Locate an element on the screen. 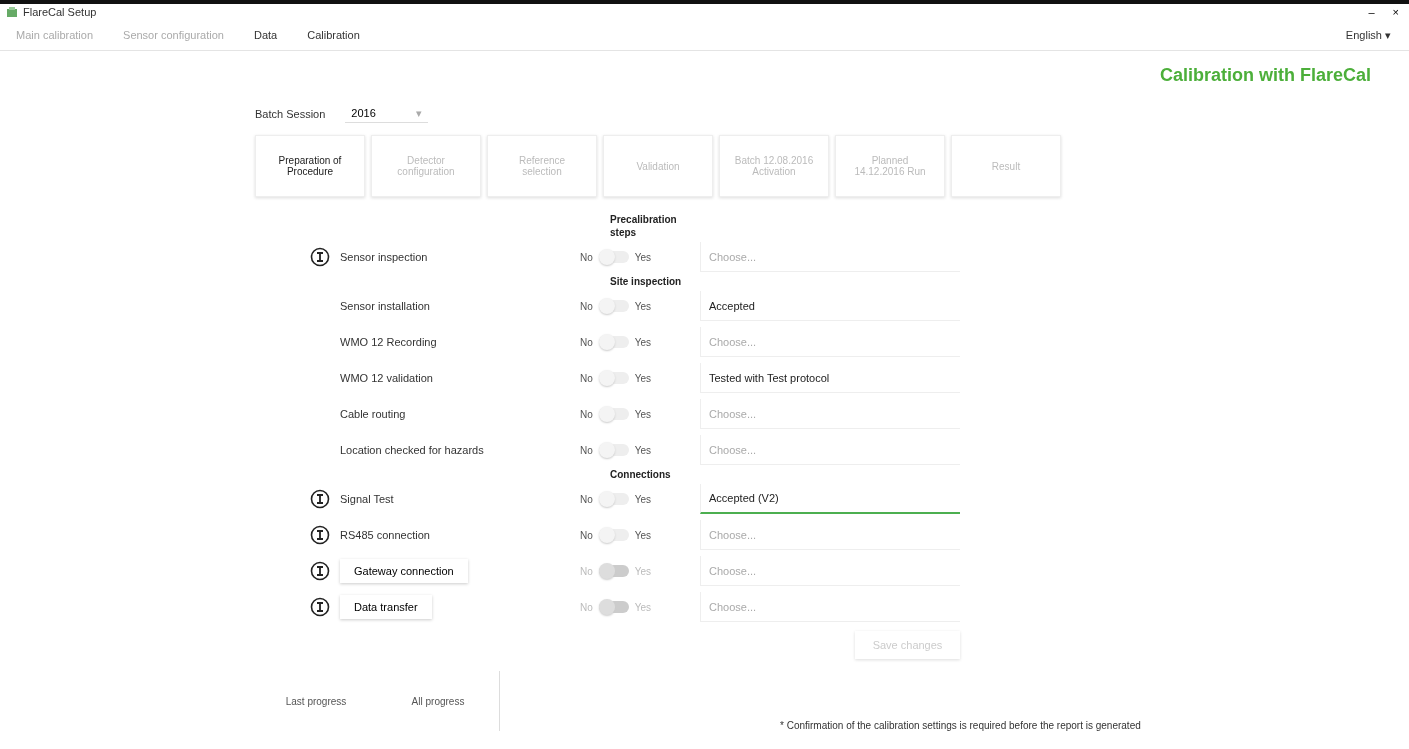 This screenshot has height=749, width=1409. row-label: WMO 12 Recording is located at coordinates (388, 342).